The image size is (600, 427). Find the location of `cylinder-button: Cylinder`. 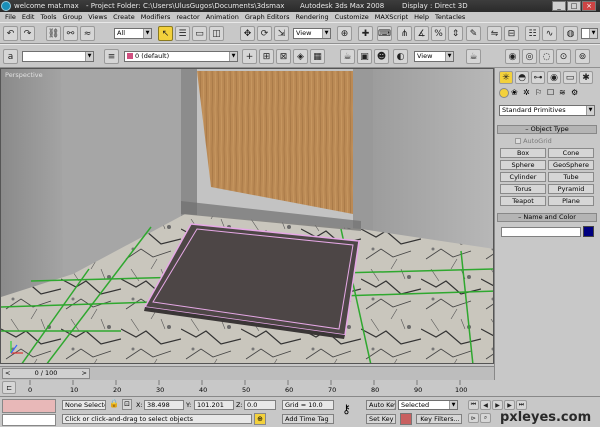

cylinder-button: Cylinder is located at coordinates (523, 177).